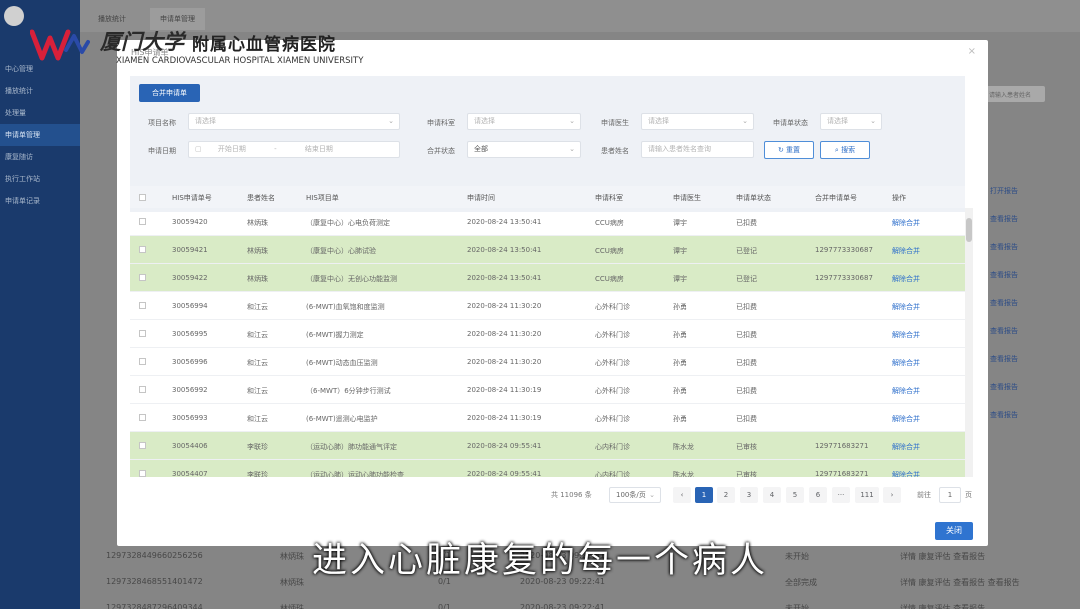 This screenshot has height=609, width=1080. Describe the element at coordinates (795, 495) in the screenshot. I see `page-button: 5` at that location.